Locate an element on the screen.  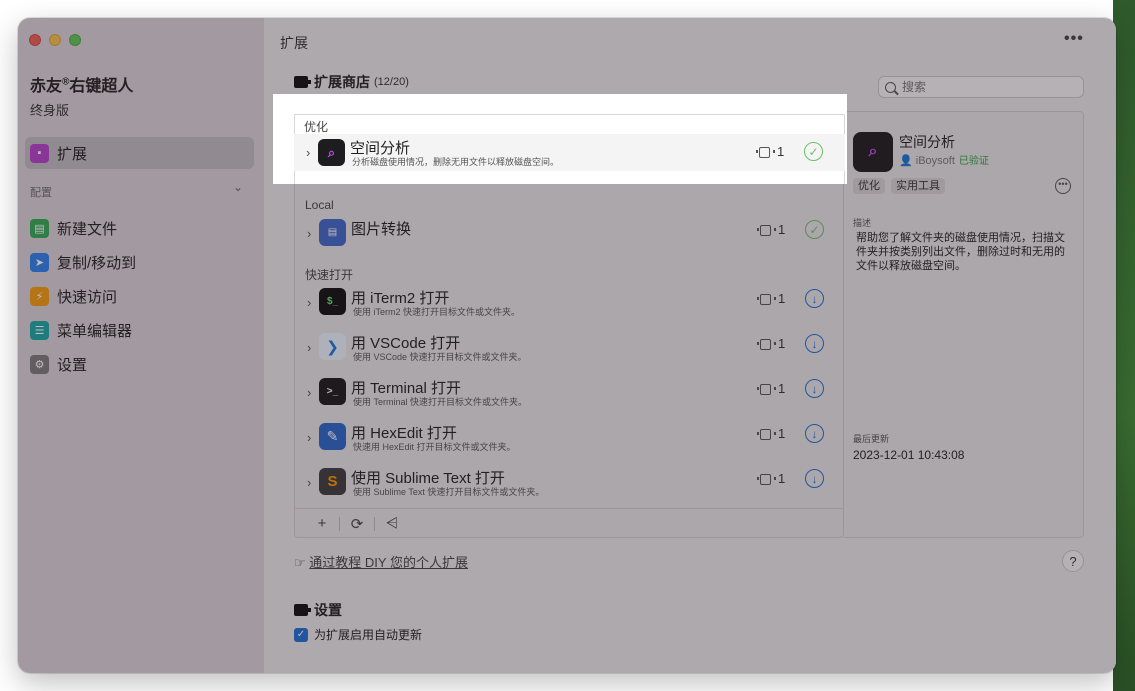
auto-update-row: ✓ 为扩展启用自动更新 is located at coordinates (358, 634).